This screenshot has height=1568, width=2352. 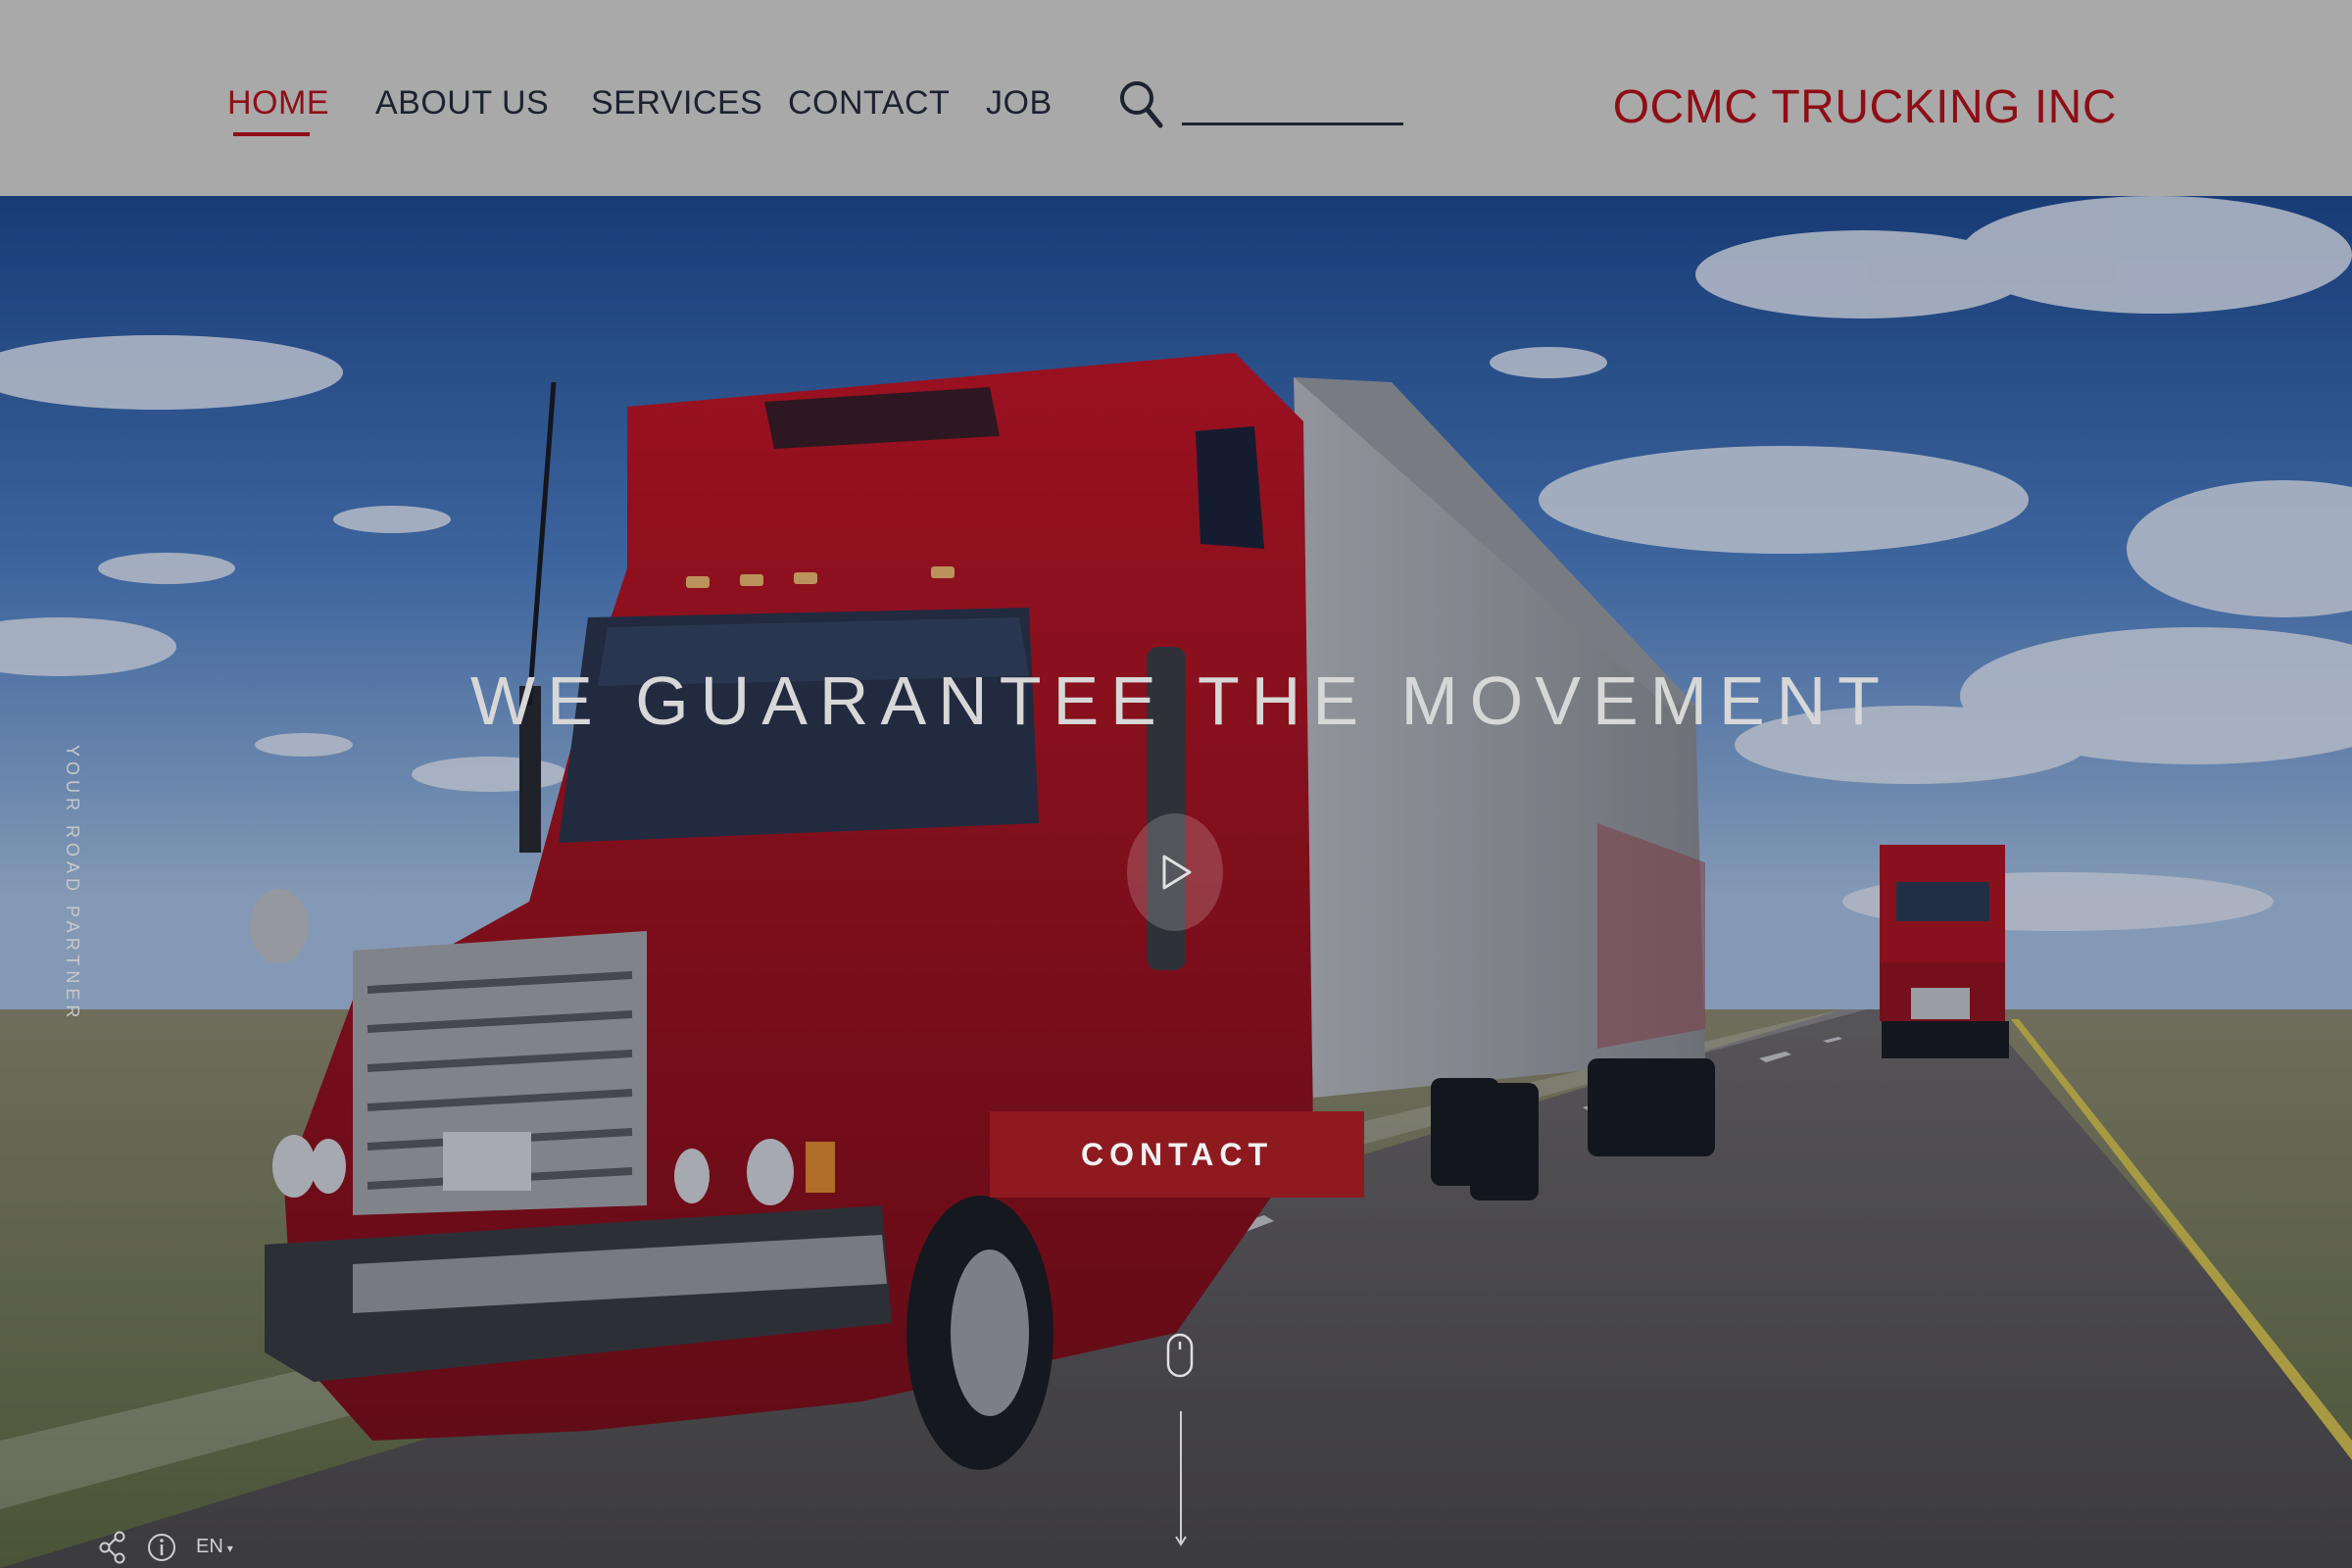 What do you see at coordinates (1180, 1355) in the screenshot?
I see `mouse-icon` at bounding box center [1180, 1355].